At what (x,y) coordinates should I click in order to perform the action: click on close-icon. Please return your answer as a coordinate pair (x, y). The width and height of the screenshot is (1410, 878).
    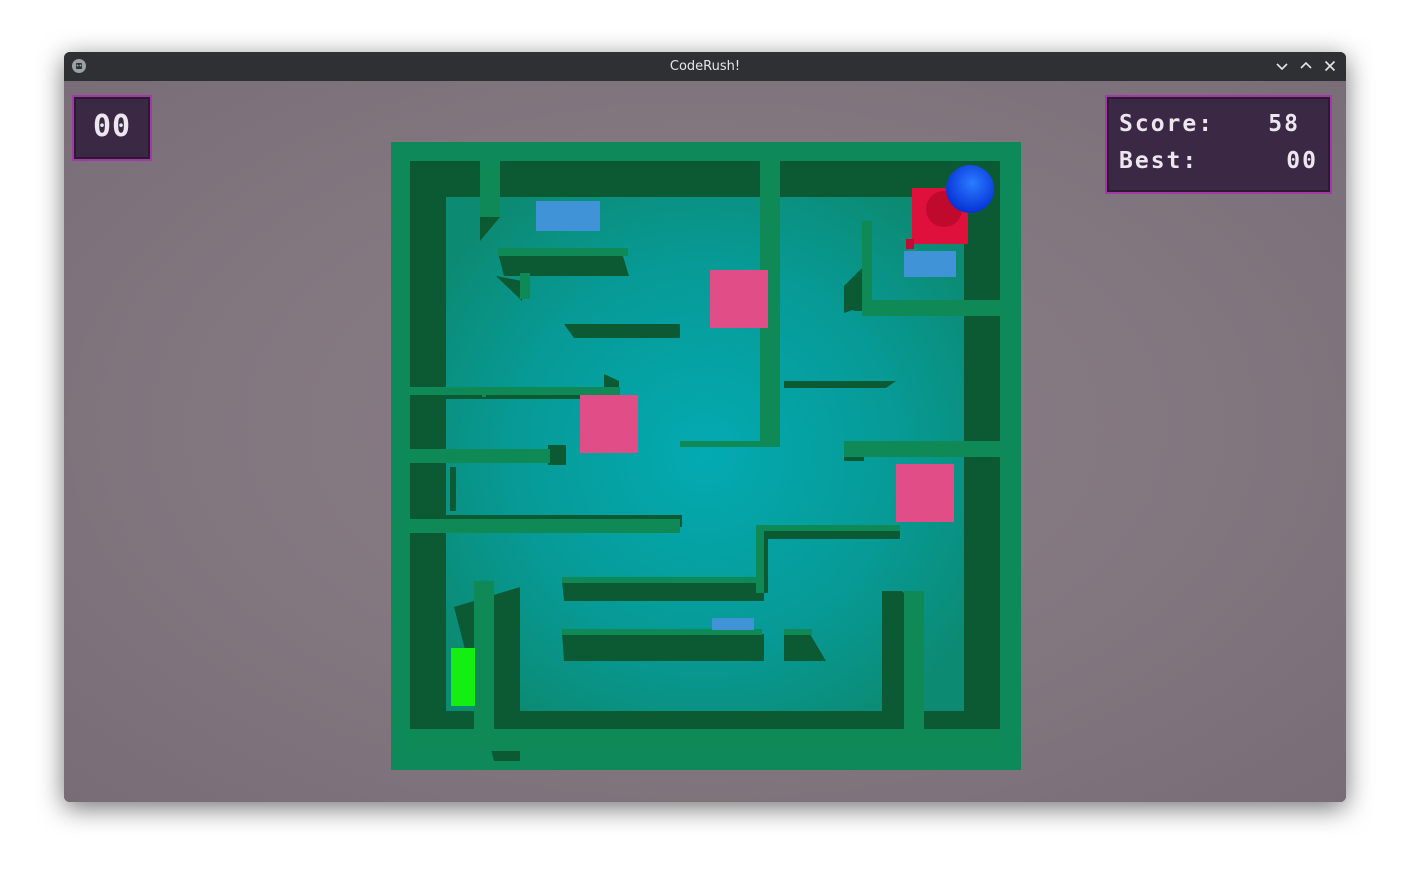
    Looking at the image, I should click on (1330, 66).